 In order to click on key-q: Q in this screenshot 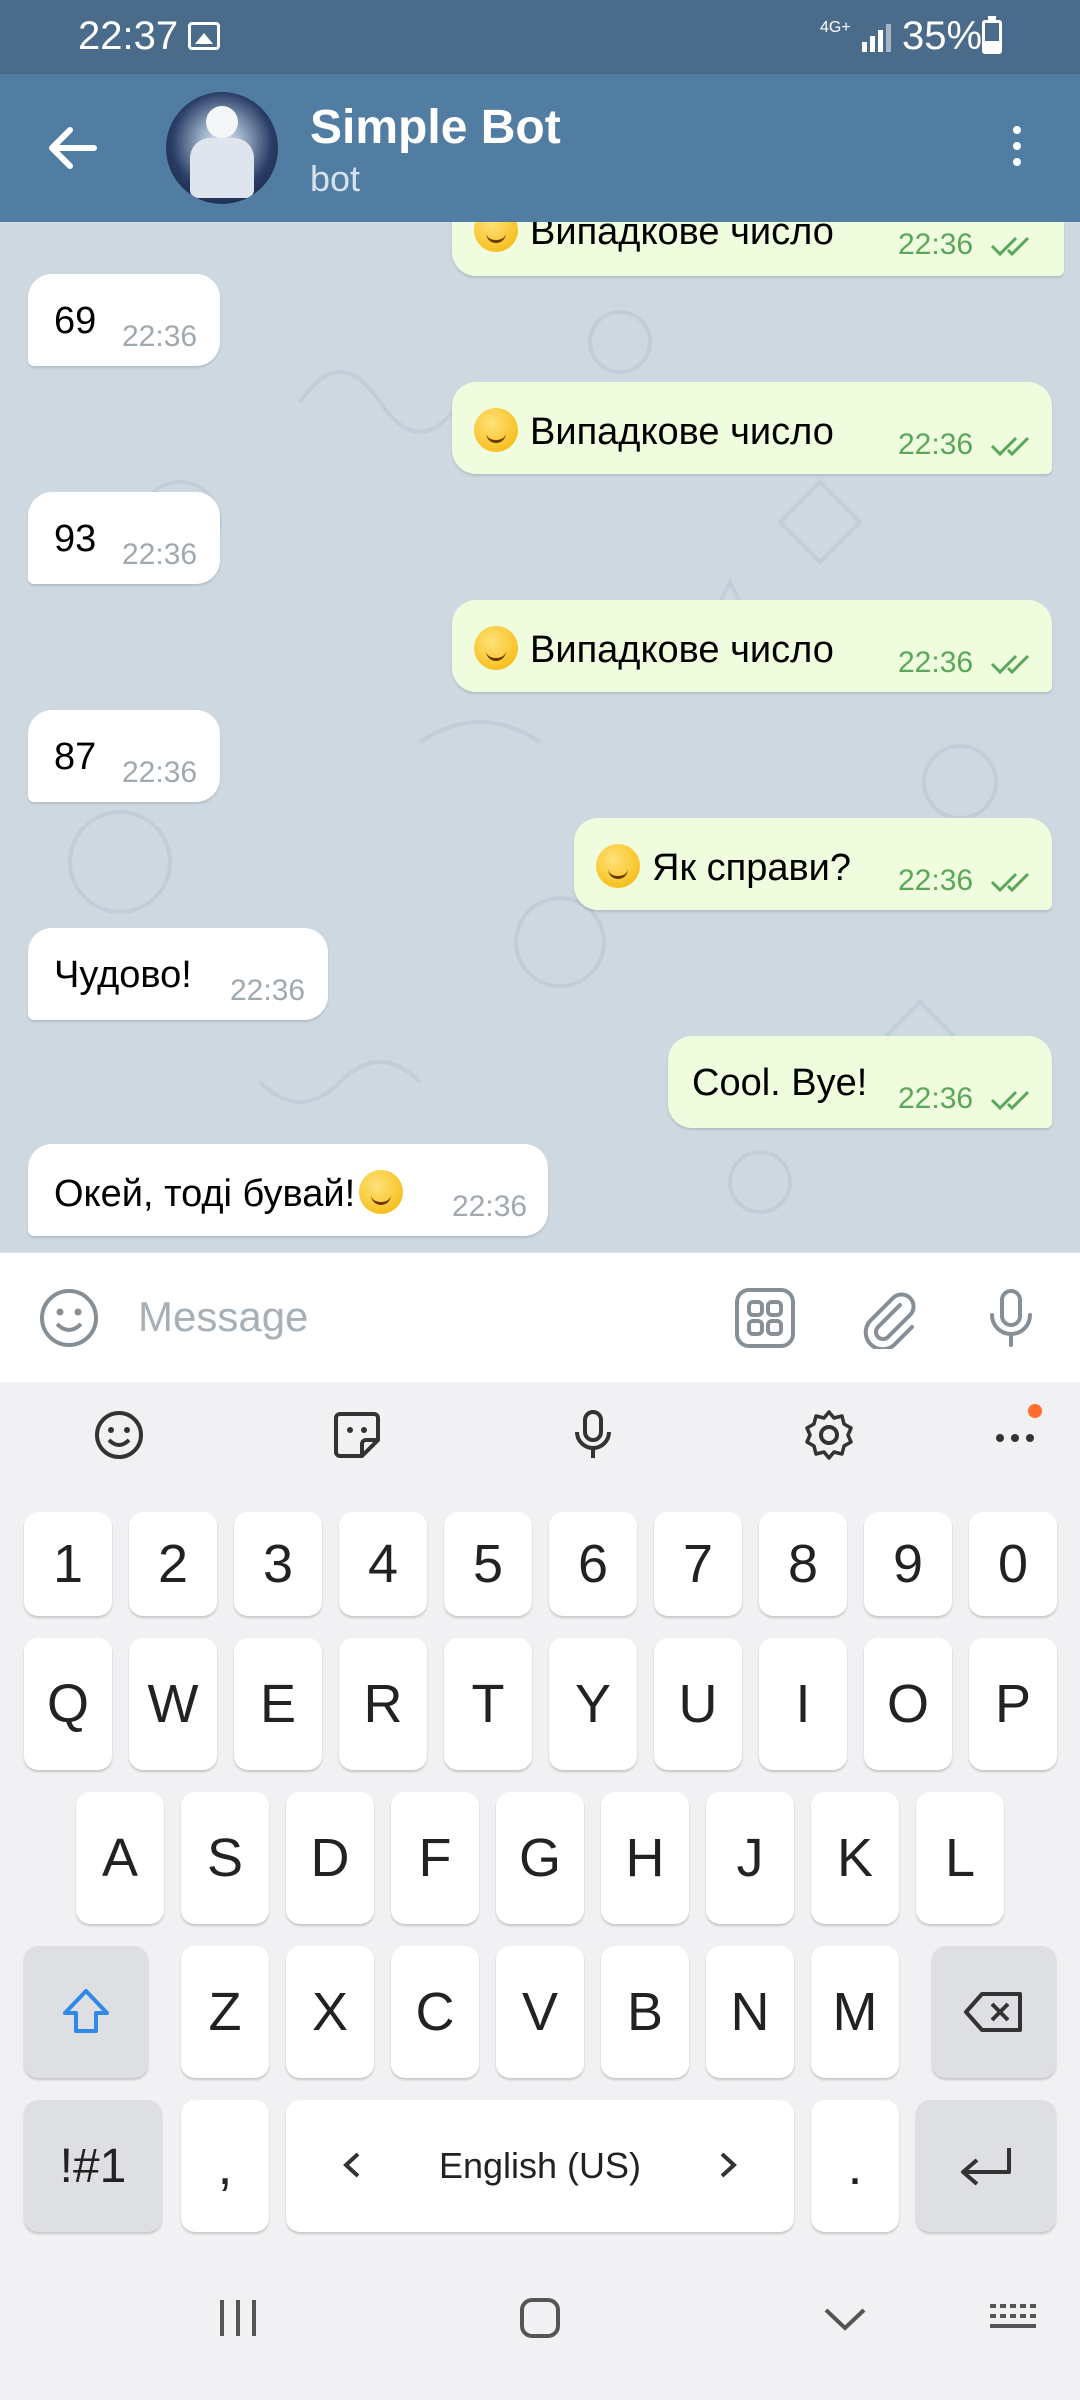, I will do `click(68, 1704)`.